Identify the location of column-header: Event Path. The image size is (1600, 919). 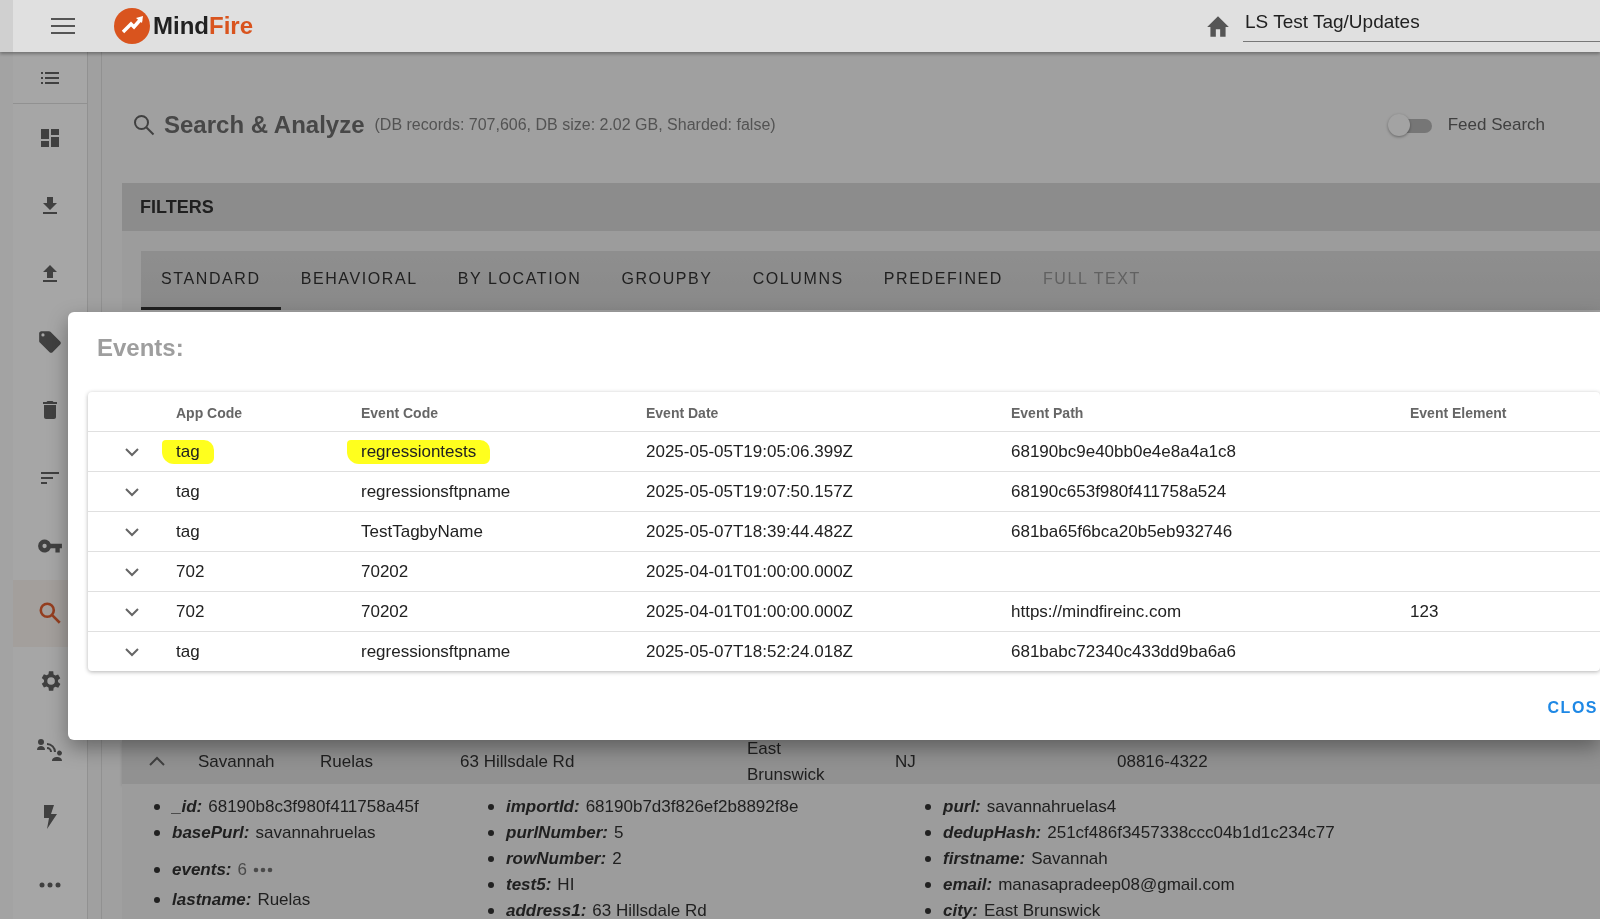
(1047, 413).